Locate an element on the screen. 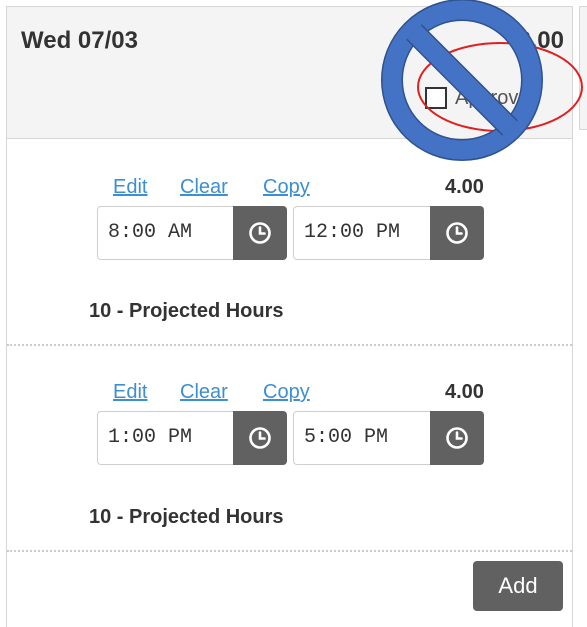  prohibited-icon is located at coordinates (462, 80).